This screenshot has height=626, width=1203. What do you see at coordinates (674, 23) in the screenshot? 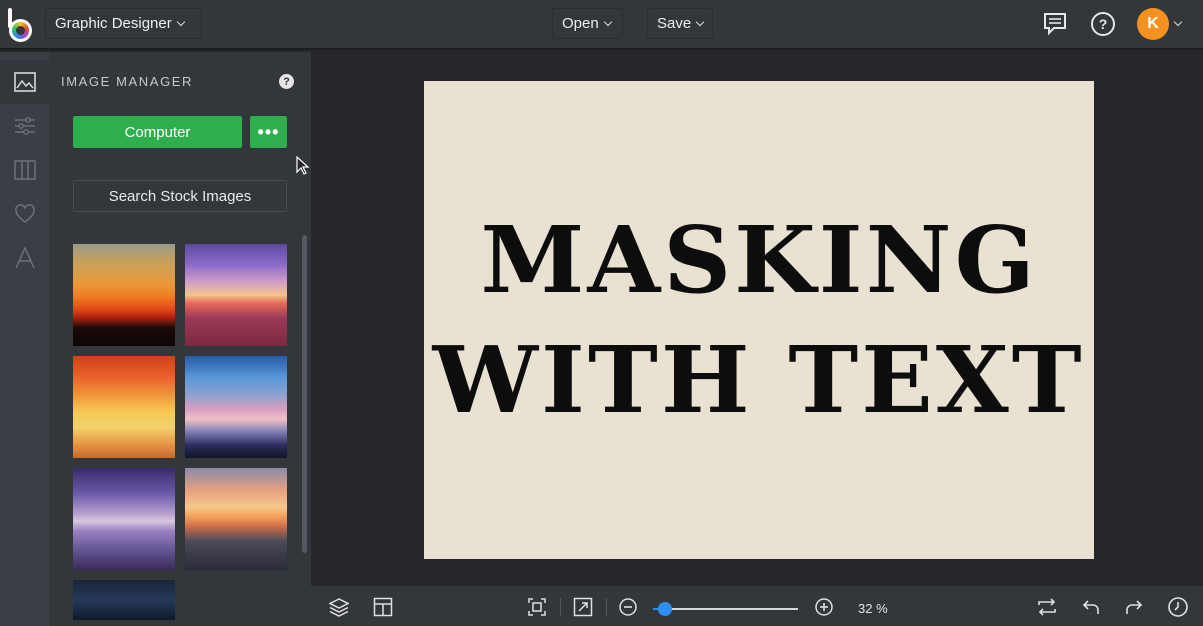
I see `save-label: Save` at bounding box center [674, 23].